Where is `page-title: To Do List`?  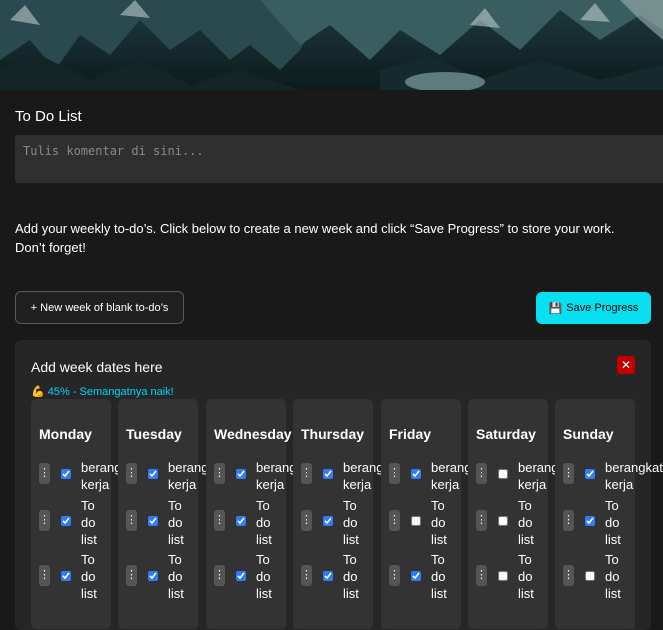
page-title: To Do List is located at coordinates (48, 116).